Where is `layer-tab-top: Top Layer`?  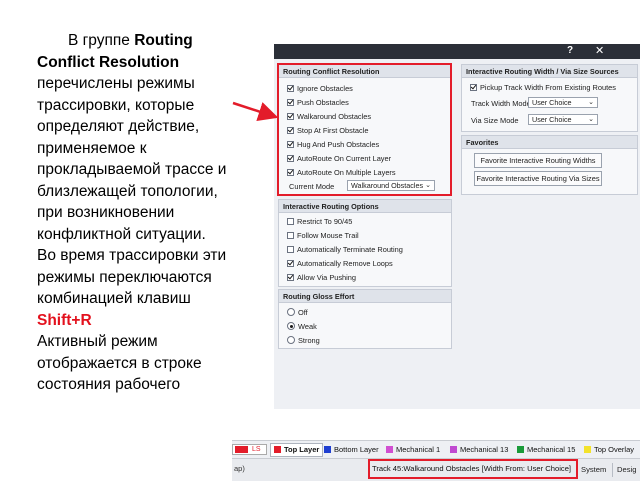 layer-tab-top: Top Layer is located at coordinates (297, 450).